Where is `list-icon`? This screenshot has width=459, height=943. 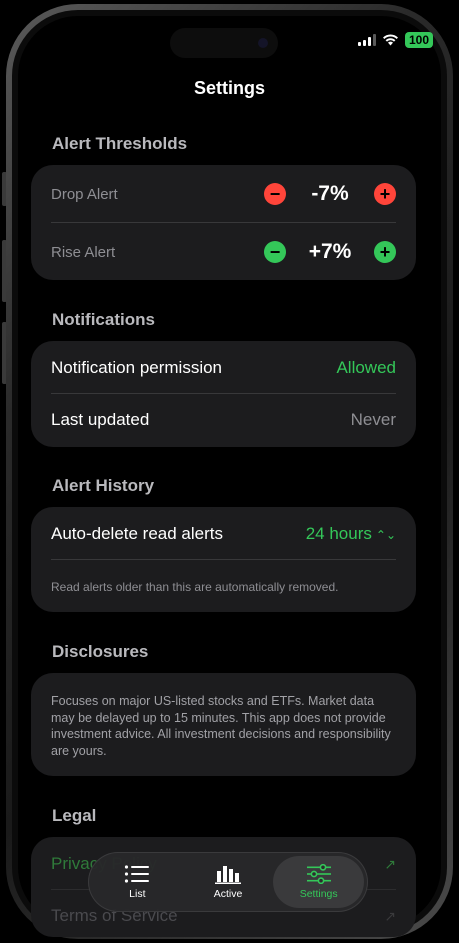
list-icon is located at coordinates (137, 874).